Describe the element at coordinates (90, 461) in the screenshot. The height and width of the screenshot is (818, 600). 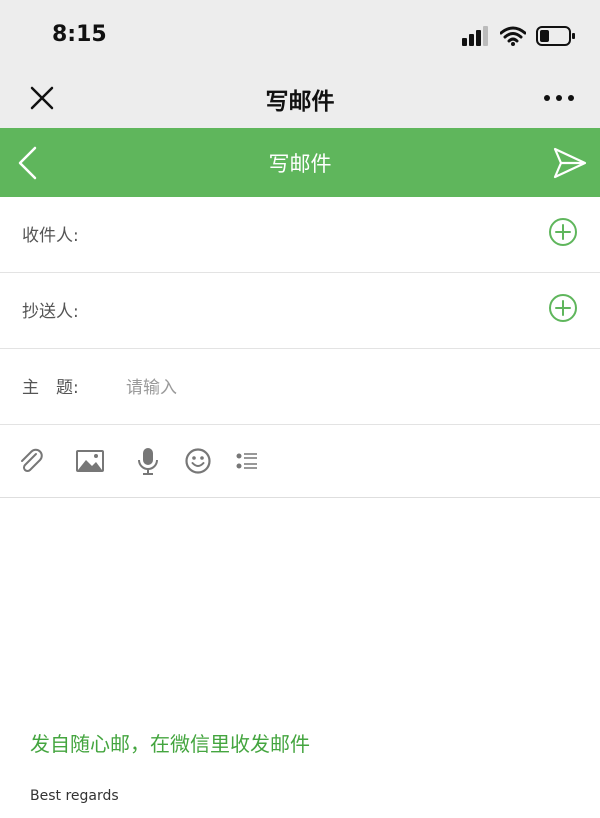
I see `image-icon` at that location.